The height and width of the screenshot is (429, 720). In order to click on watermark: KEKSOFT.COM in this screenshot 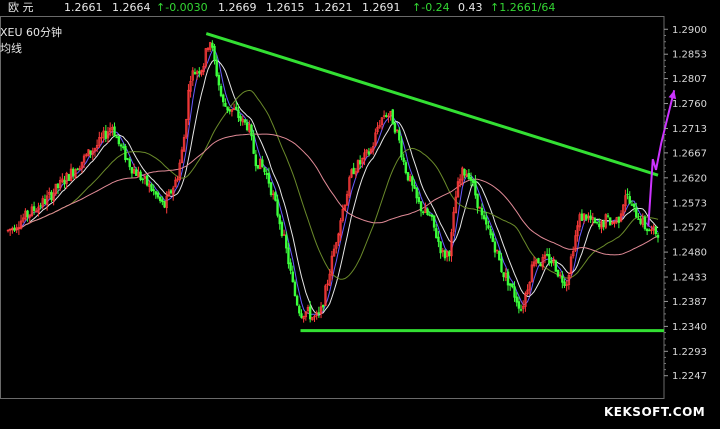, I will do `click(655, 412)`.